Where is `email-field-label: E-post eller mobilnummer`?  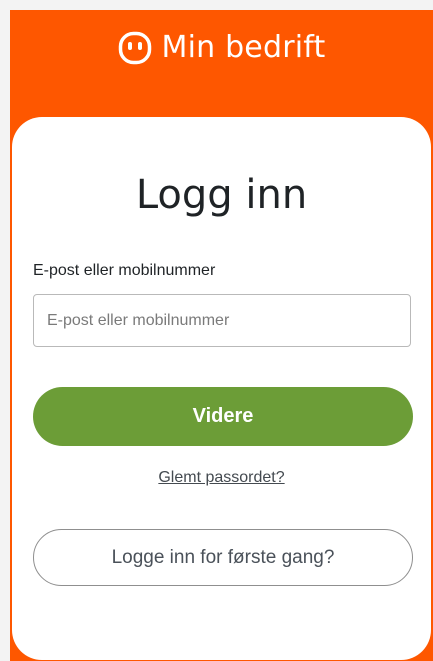 email-field-label: E-post eller mobilnummer is located at coordinates (124, 270).